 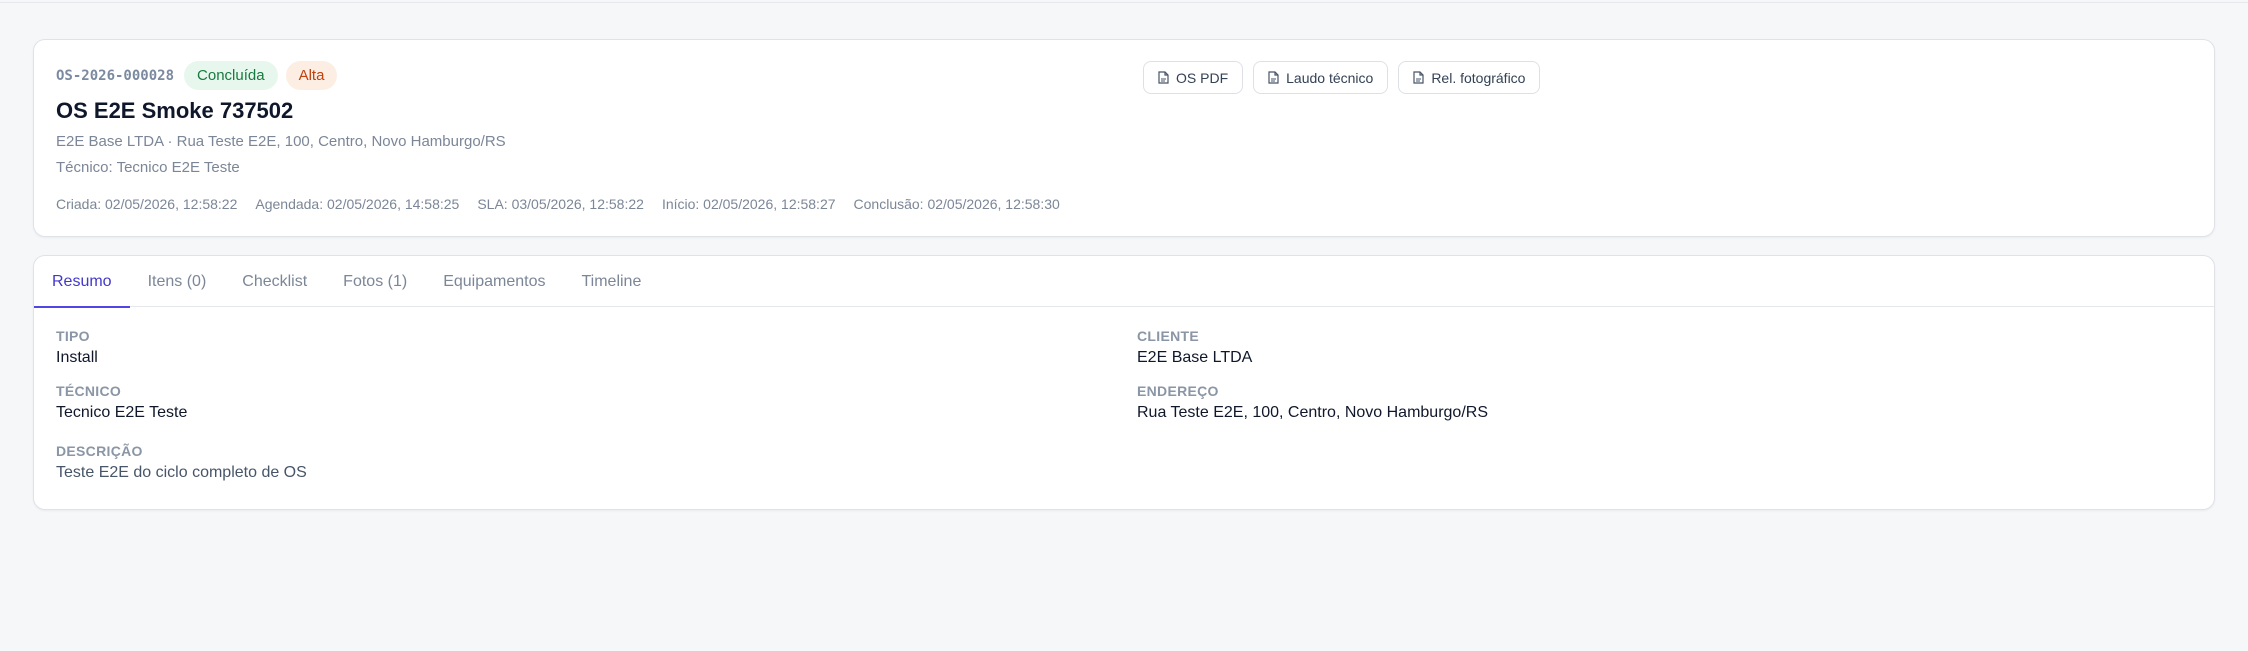 I want to click on tab-resumo: Resumo, so click(x=82, y=282).